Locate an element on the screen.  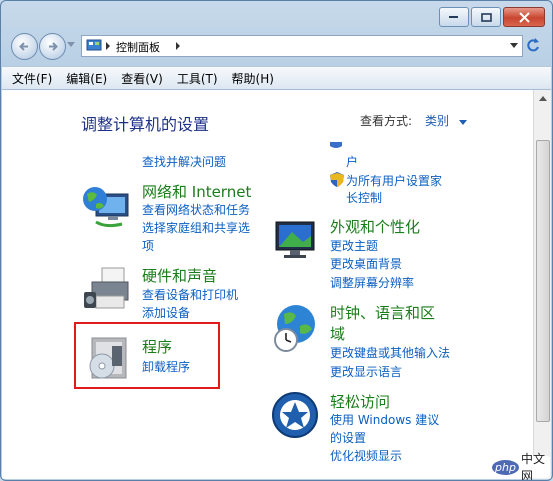
menu-tools: 工具(T) is located at coordinates (197, 78).